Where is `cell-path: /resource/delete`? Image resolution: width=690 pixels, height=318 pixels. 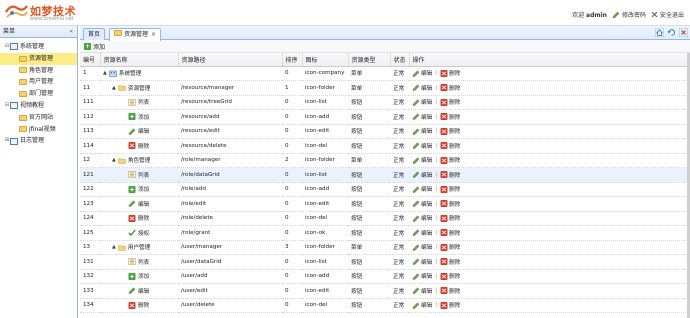 cell-path: /resource/delete is located at coordinates (230, 146).